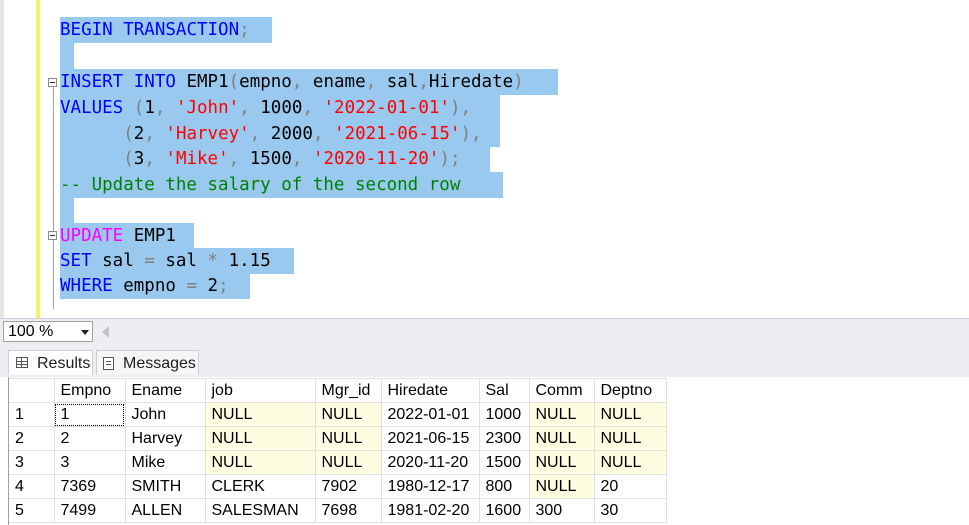  What do you see at coordinates (562, 390) in the screenshot?
I see `column-header: Comm` at bounding box center [562, 390].